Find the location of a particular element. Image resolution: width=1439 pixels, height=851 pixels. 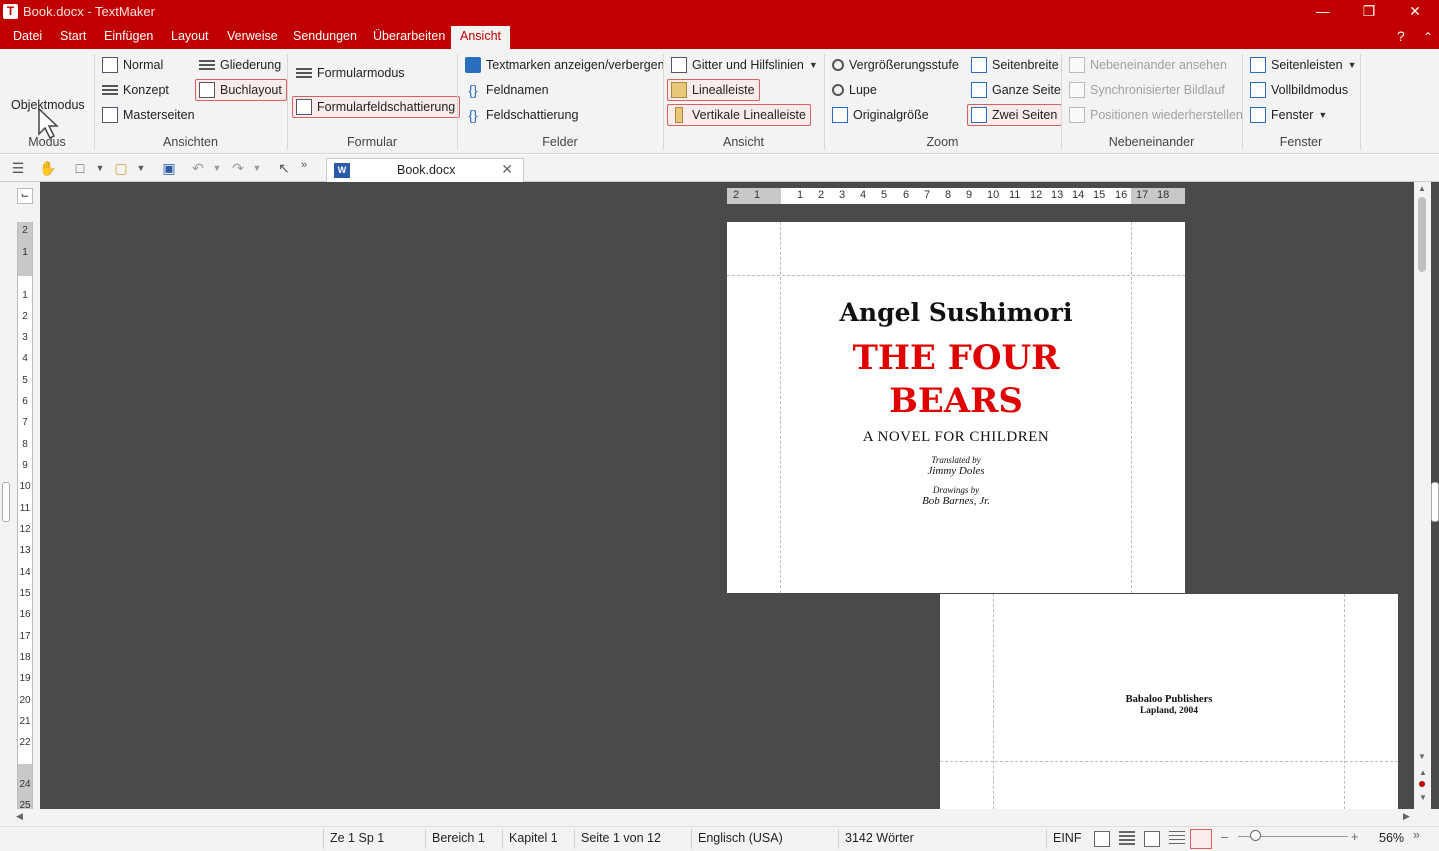

status-chapter: Kapitel 1 is located at coordinates (533, 838).